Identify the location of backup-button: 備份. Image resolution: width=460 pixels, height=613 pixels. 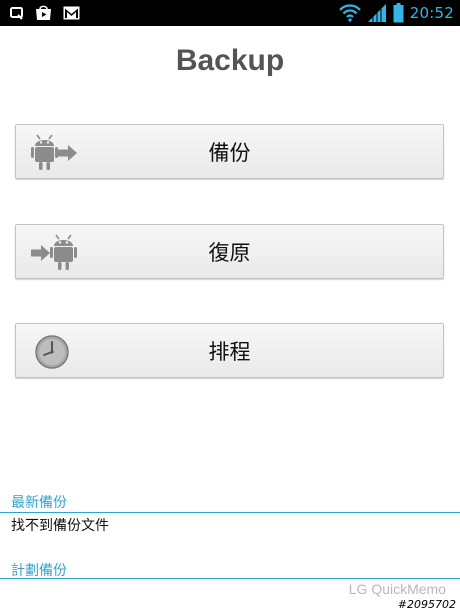
(229, 151).